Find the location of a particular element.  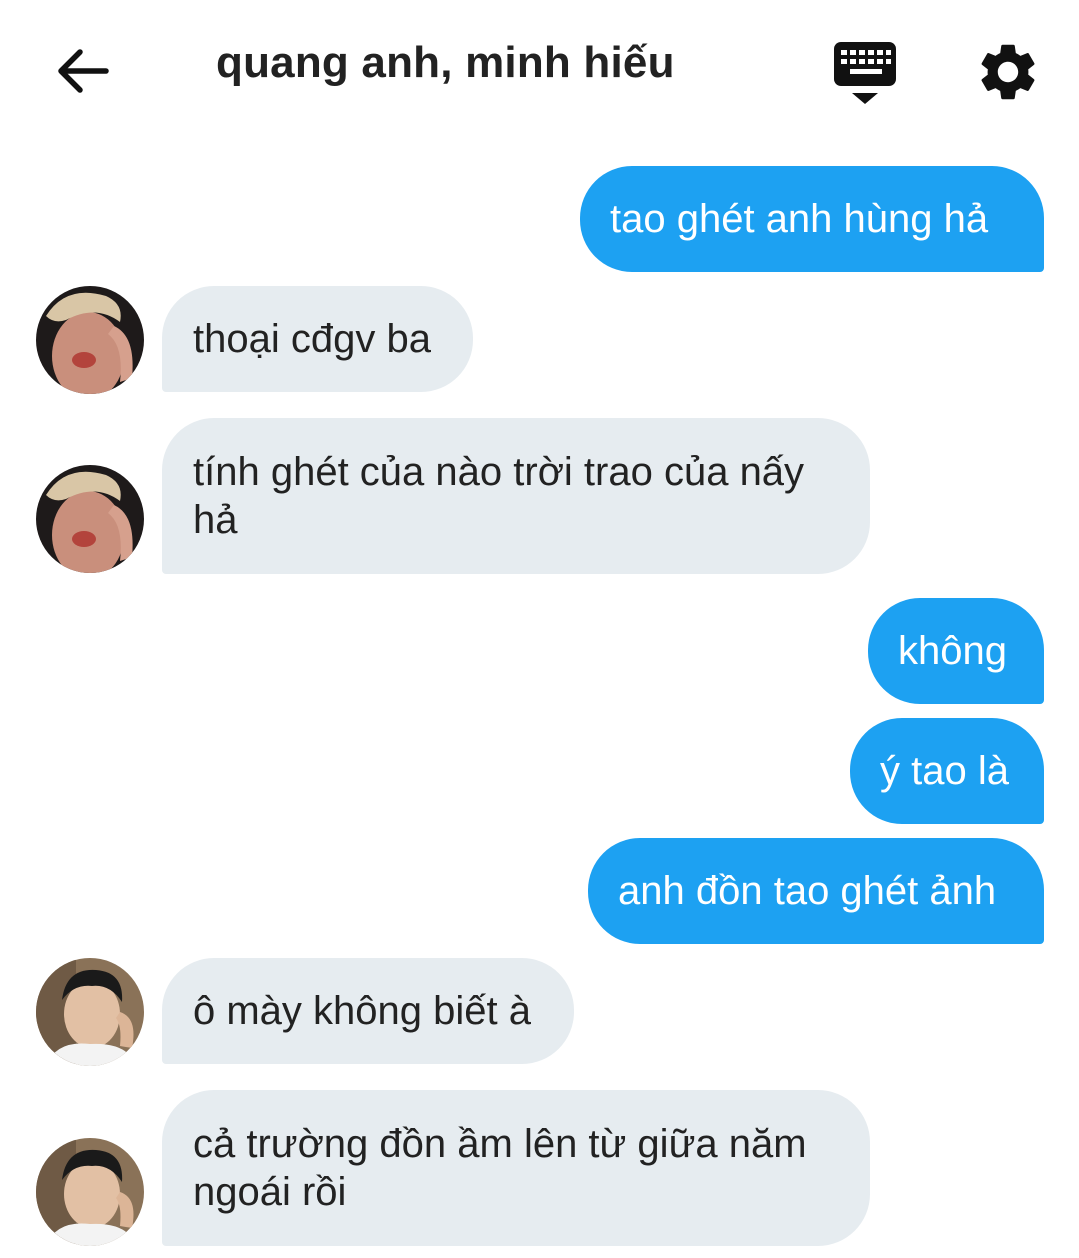

received-message-bubble: thoại cđgv ba is located at coordinates (317, 339).